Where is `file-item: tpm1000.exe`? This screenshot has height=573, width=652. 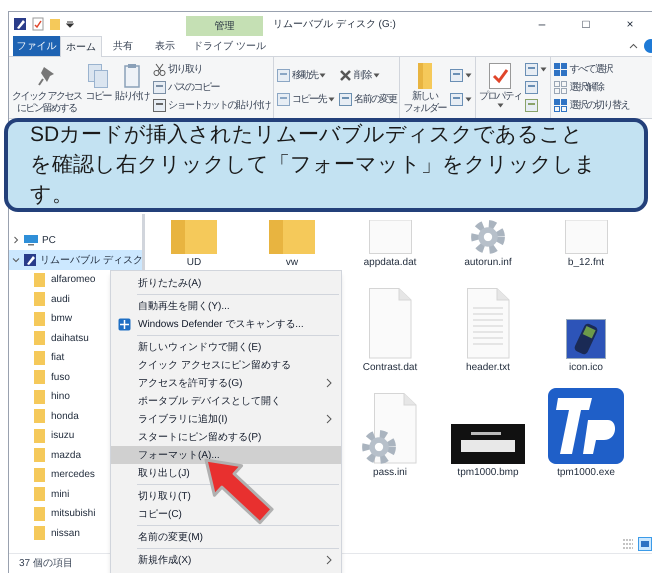
file-item: tpm1000.exe is located at coordinates (586, 428).